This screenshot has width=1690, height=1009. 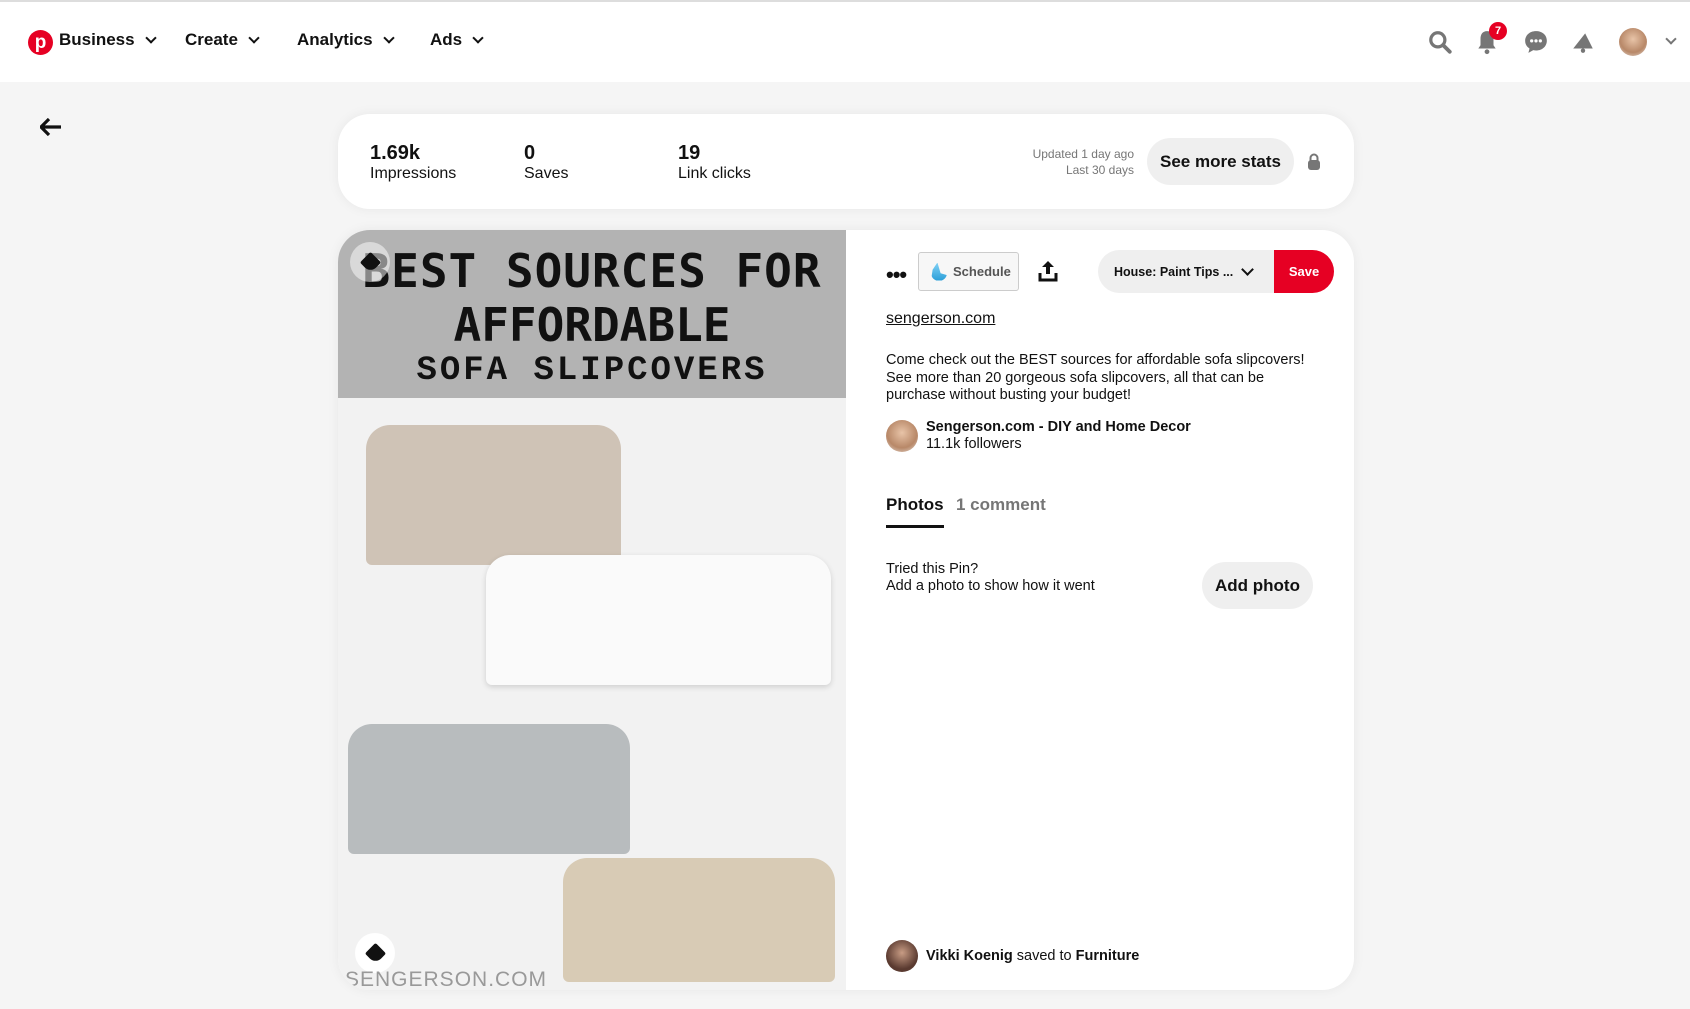 I want to click on nav-label: Analytics, so click(x=335, y=39).